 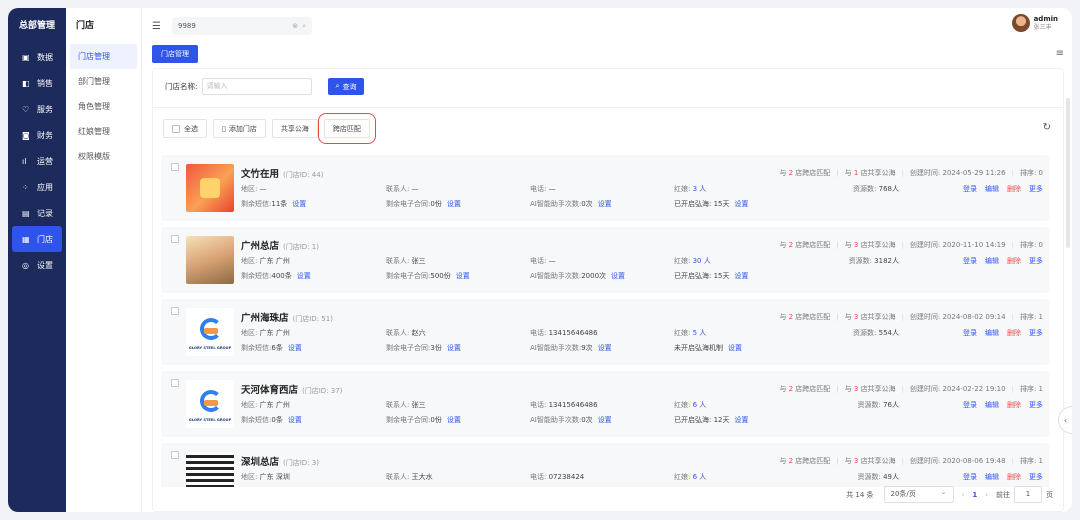 What do you see at coordinates (1060, 53) in the screenshot?
I see `hamburger-menu-icon: ≡` at bounding box center [1060, 53].